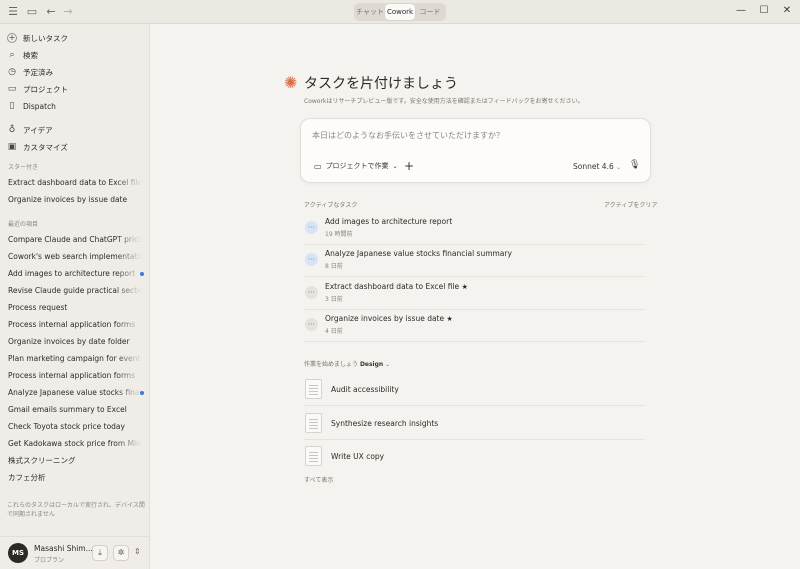  Describe the element at coordinates (75, 291) in the screenshot. I see `recent-task-item: Revise Claude guide practical section` at that location.